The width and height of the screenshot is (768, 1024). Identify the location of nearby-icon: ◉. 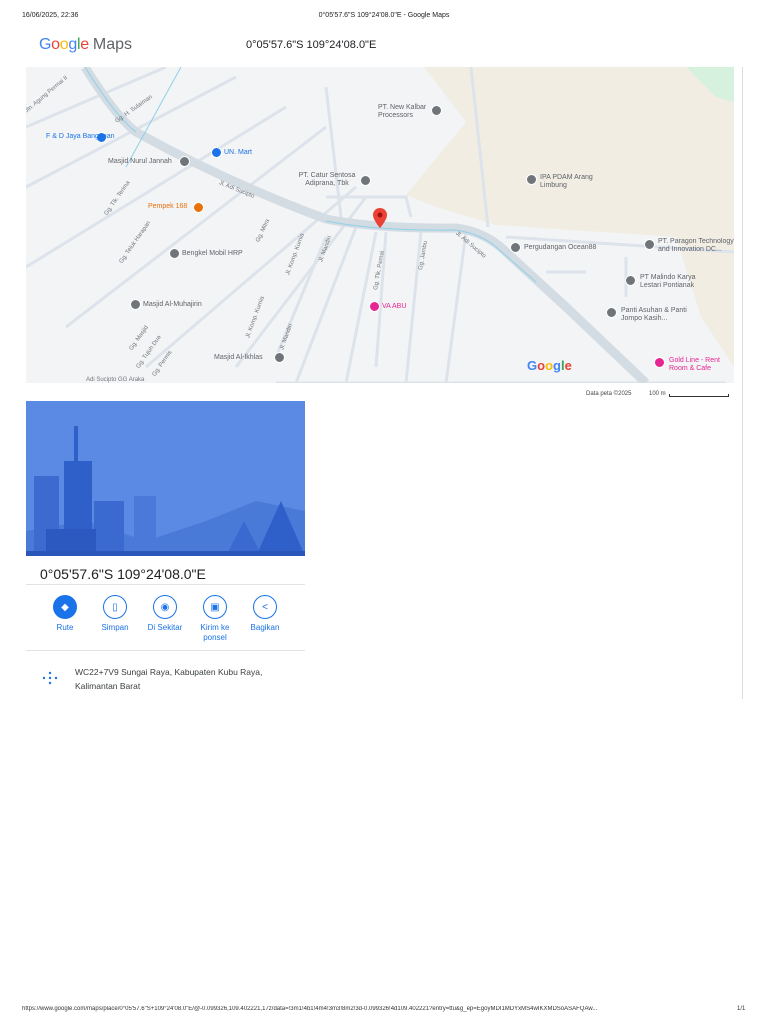
(165, 607).